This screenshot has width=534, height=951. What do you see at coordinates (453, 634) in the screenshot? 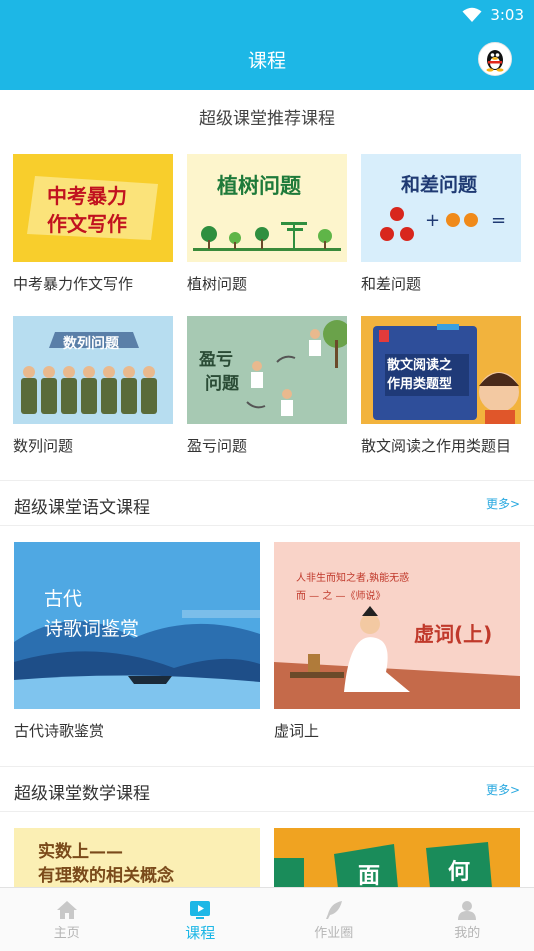
I see `thumb-text-line: 虚词(上)` at bounding box center [453, 634].